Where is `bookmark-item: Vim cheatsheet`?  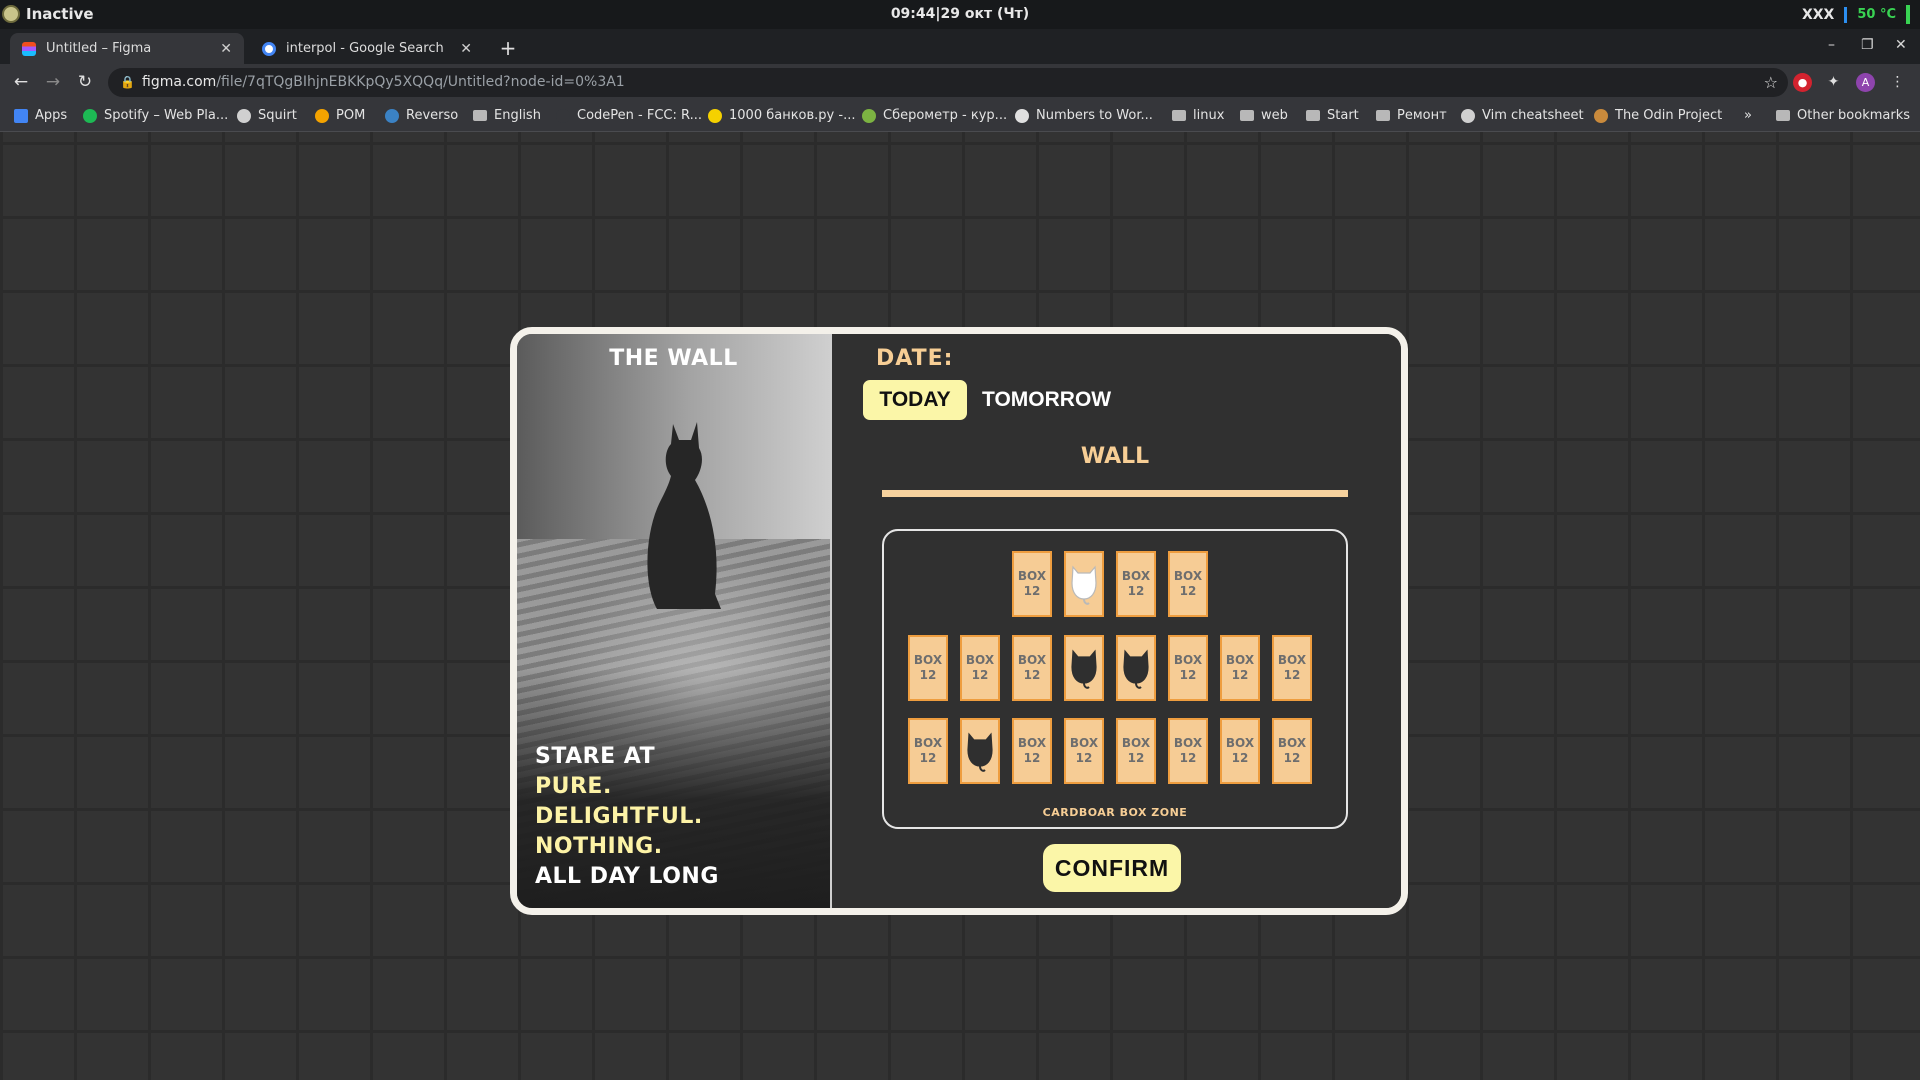 bookmark-item: Vim cheatsheet is located at coordinates (1522, 115).